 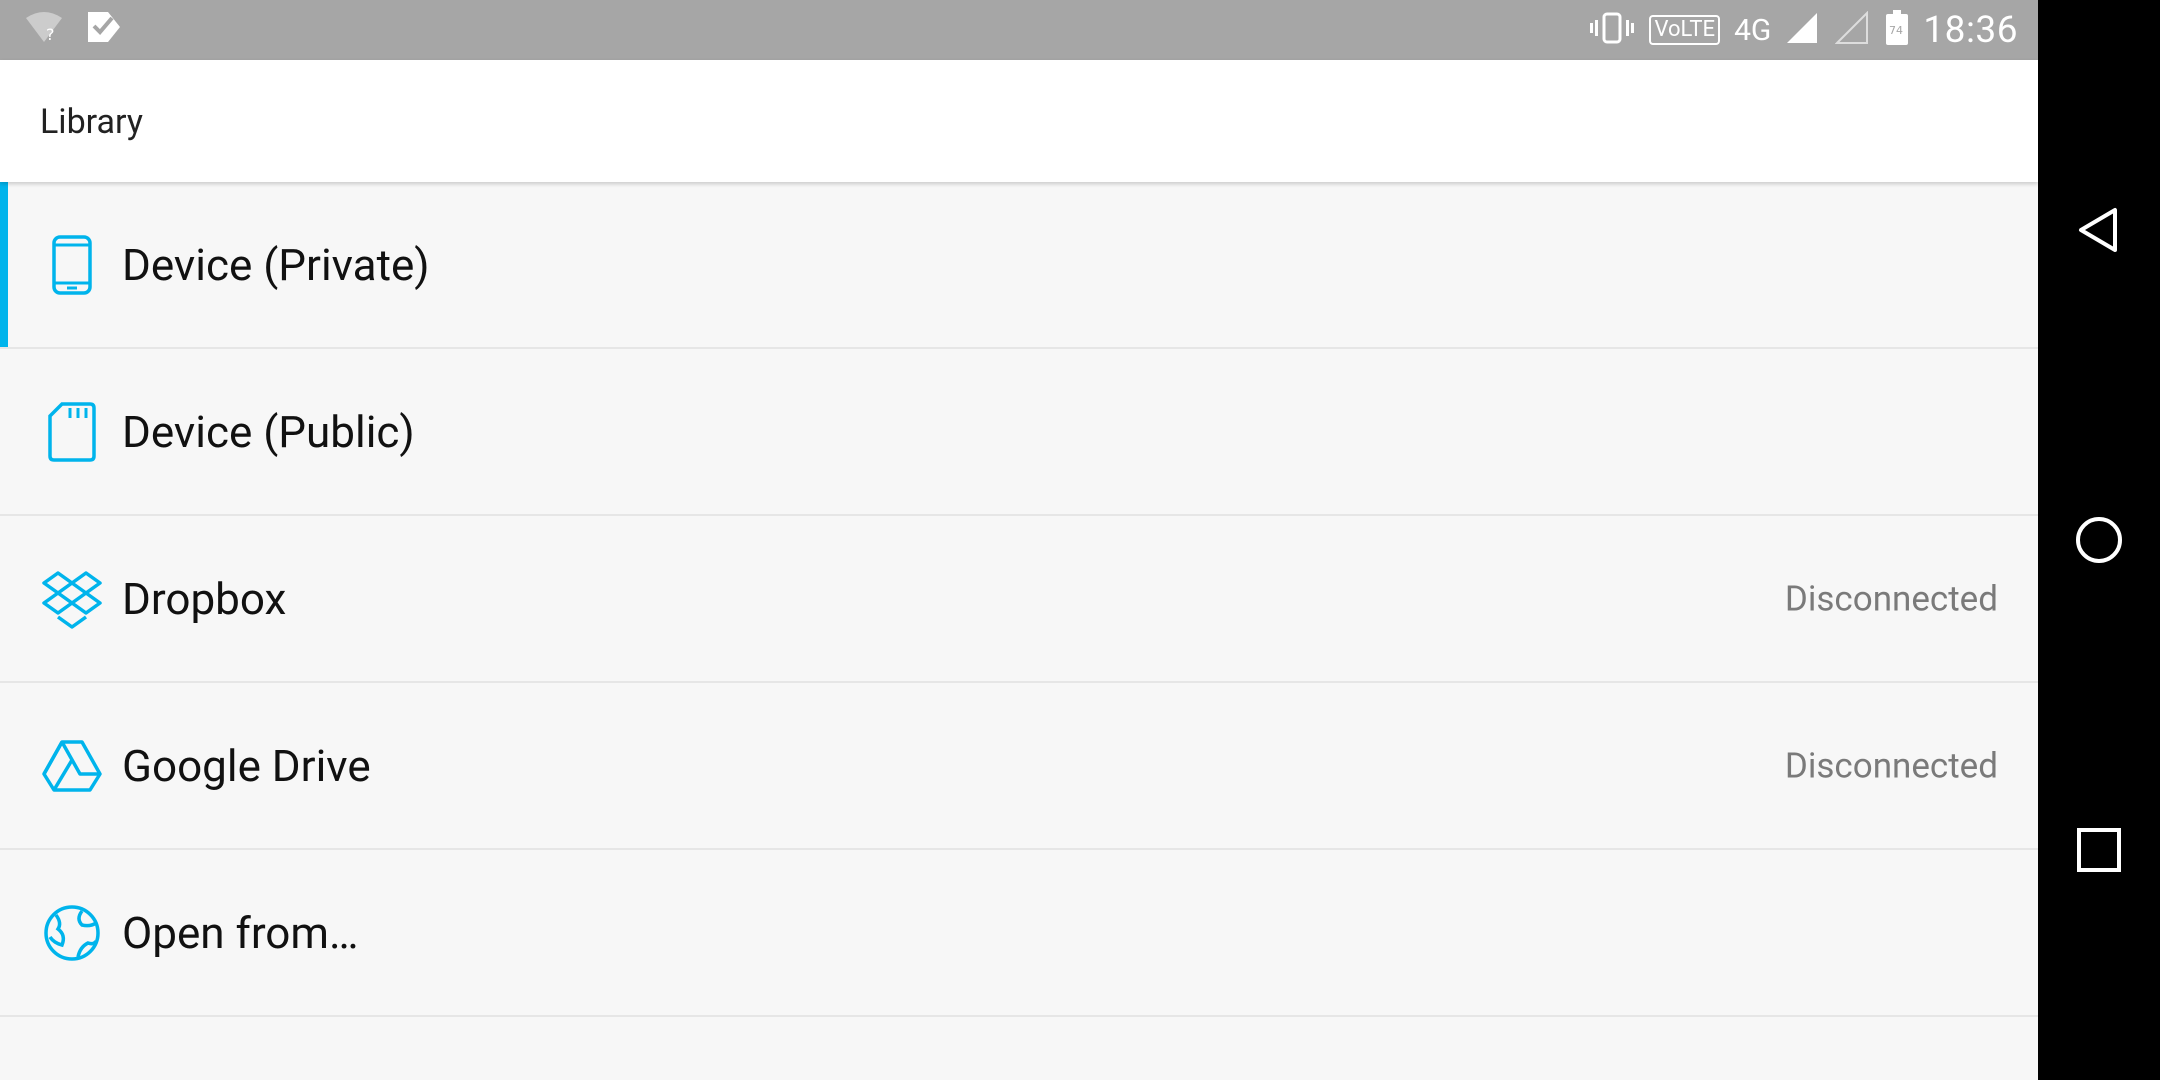 I want to click on list-item-device-public: Device (Public), so click(x=1019, y=432).